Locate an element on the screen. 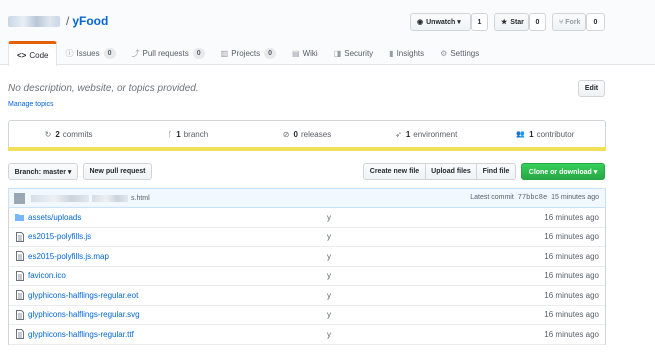  tab-label: Pull requests is located at coordinates (165, 53).